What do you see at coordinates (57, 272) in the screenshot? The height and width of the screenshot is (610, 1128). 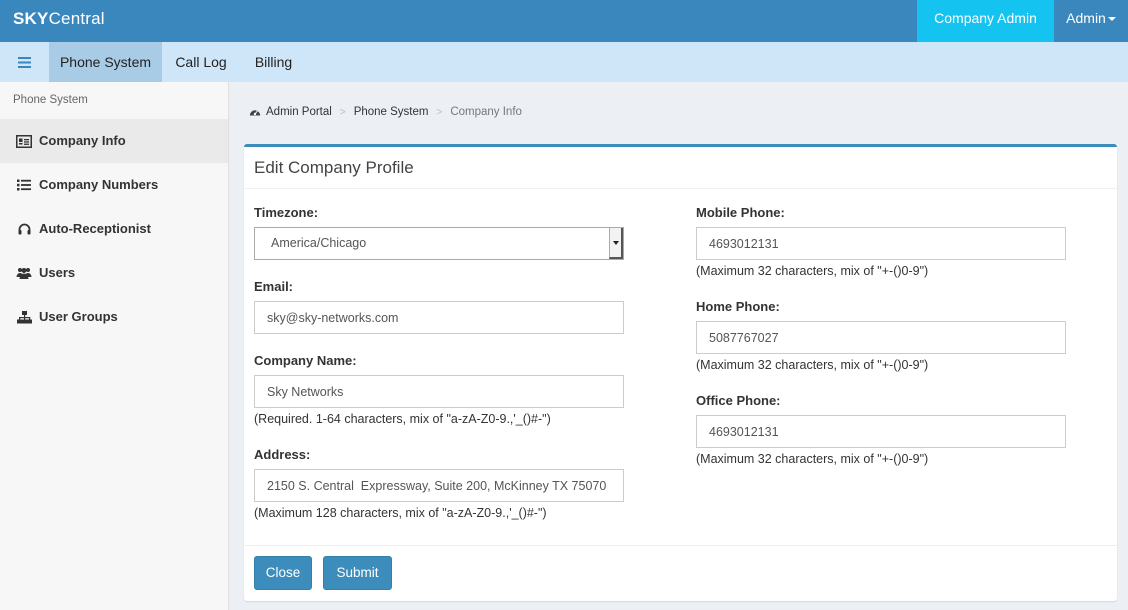 I see `sidebar-item-label: Users` at bounding box center [57, 272].